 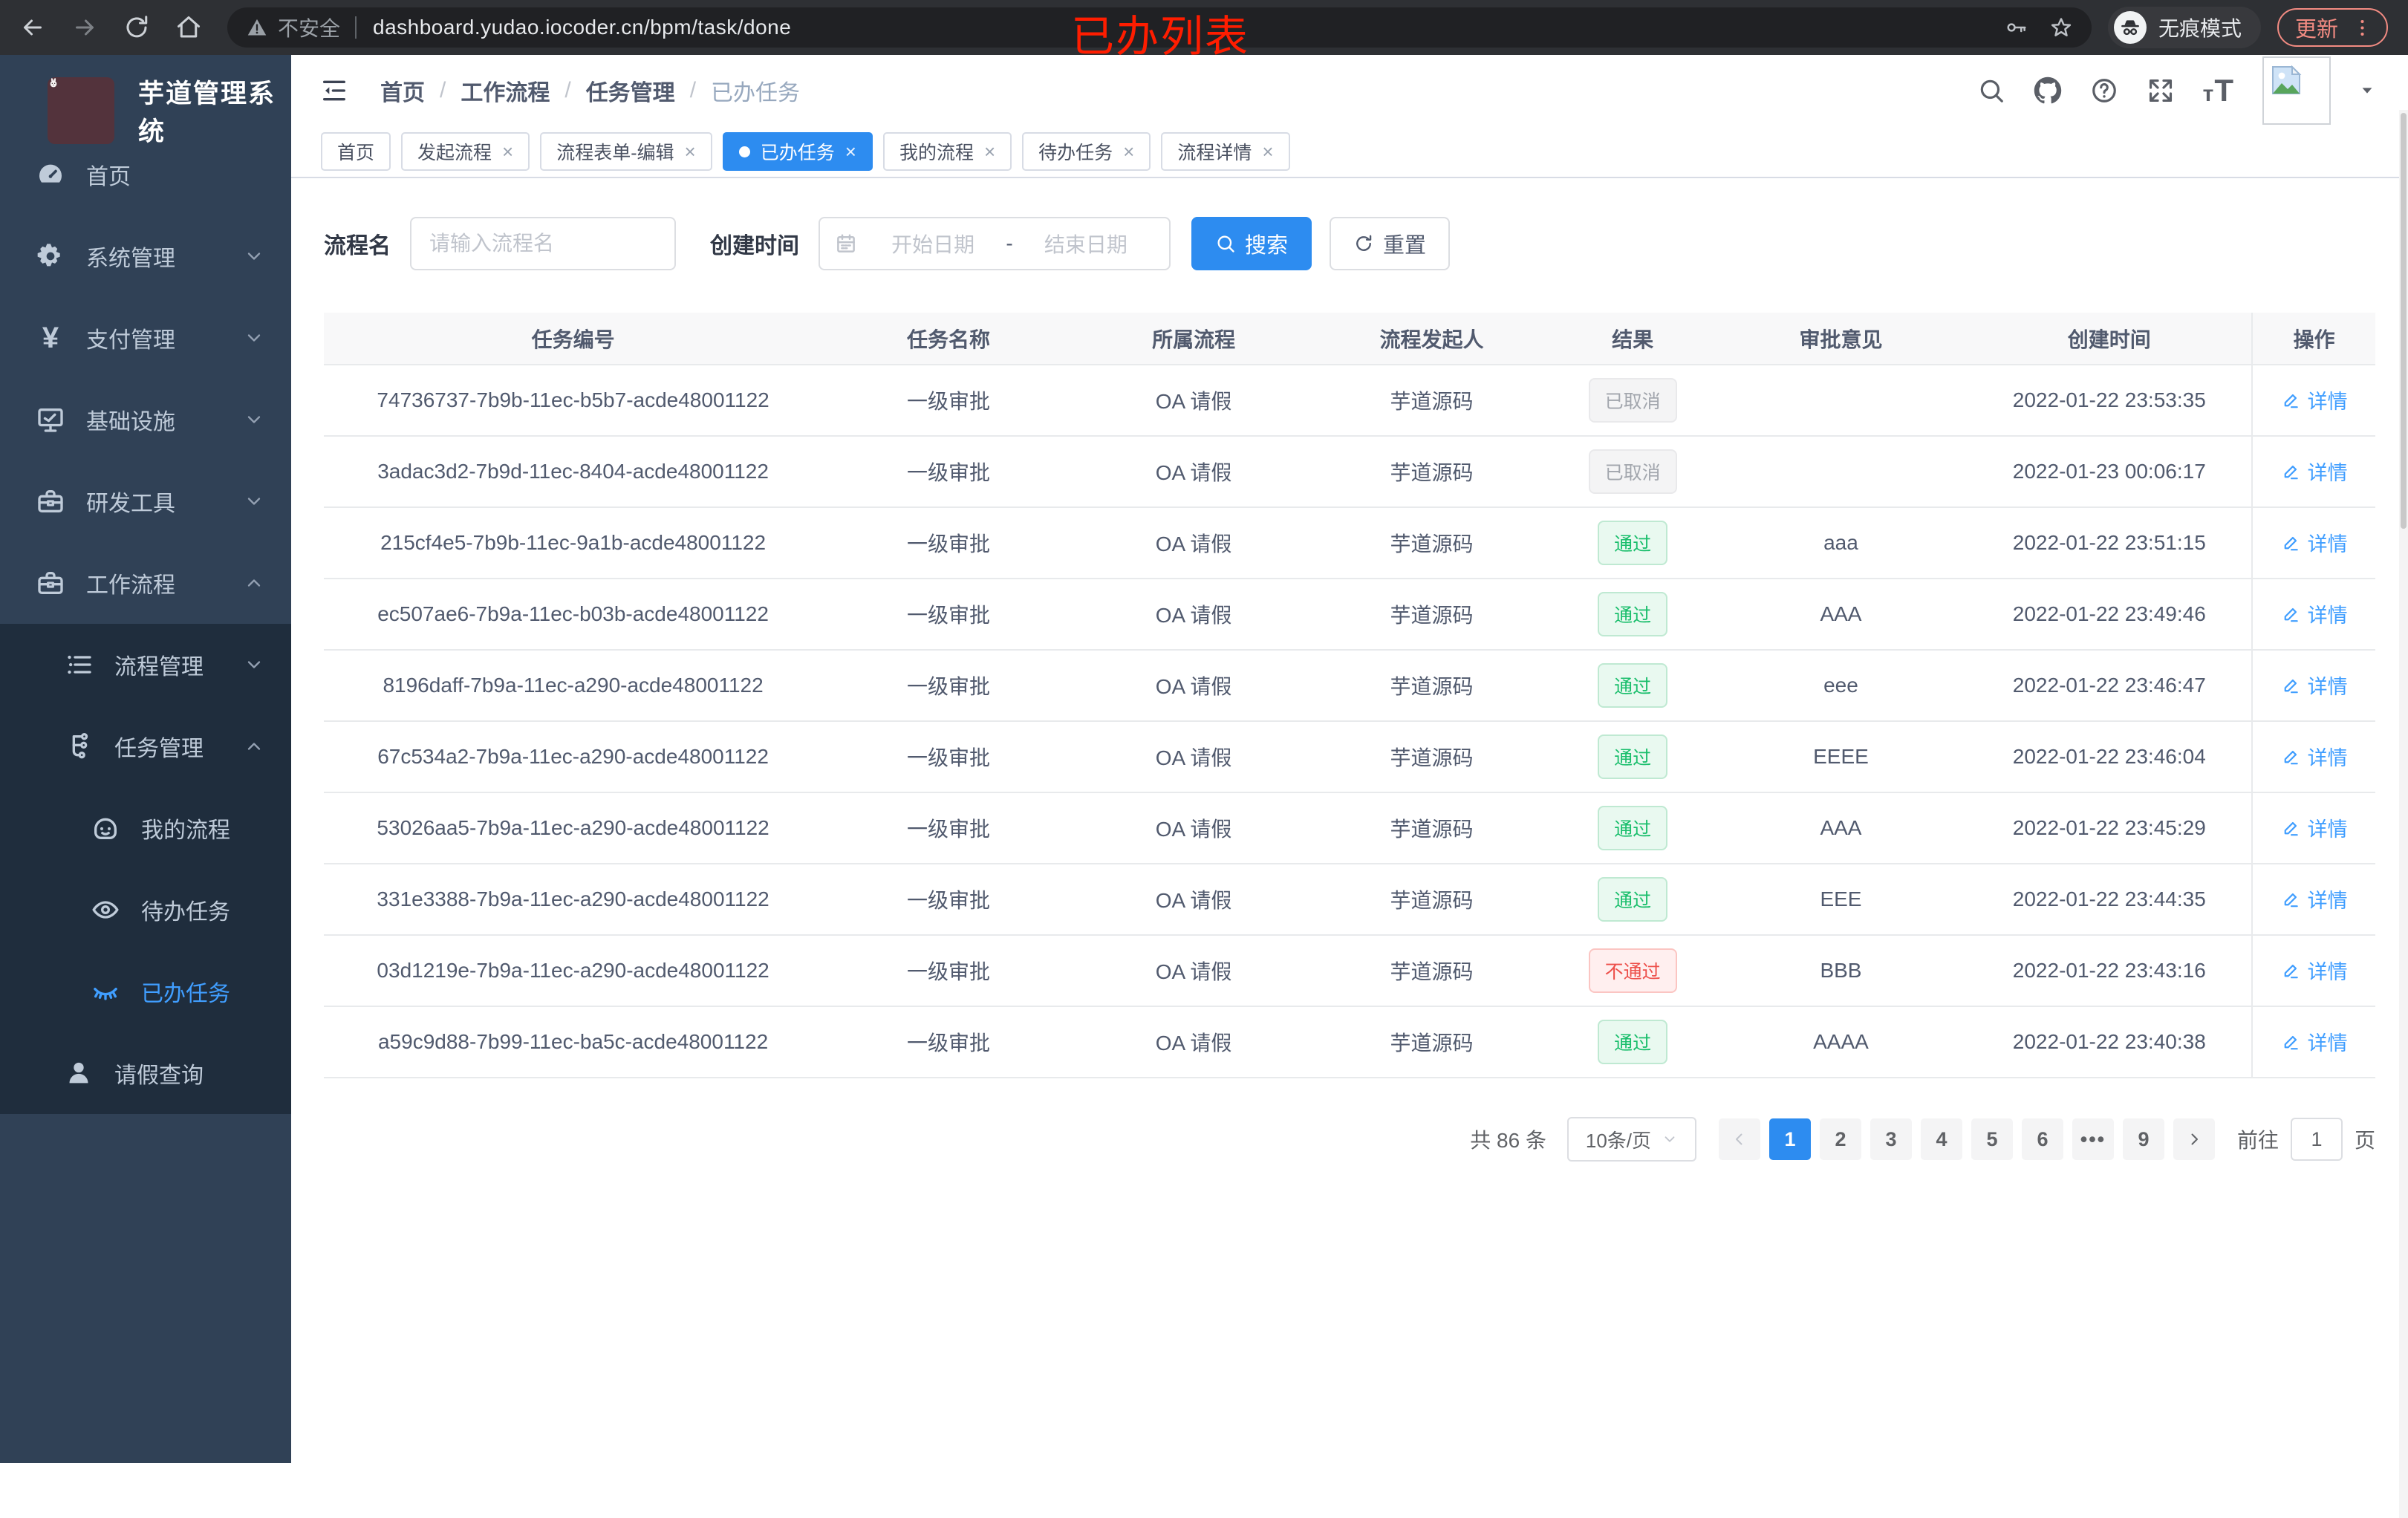 What do you see at coordinates (2143, 1139) in the screenshot?
I see `page-button-9: 9` at bounding box center [2143, 1139].